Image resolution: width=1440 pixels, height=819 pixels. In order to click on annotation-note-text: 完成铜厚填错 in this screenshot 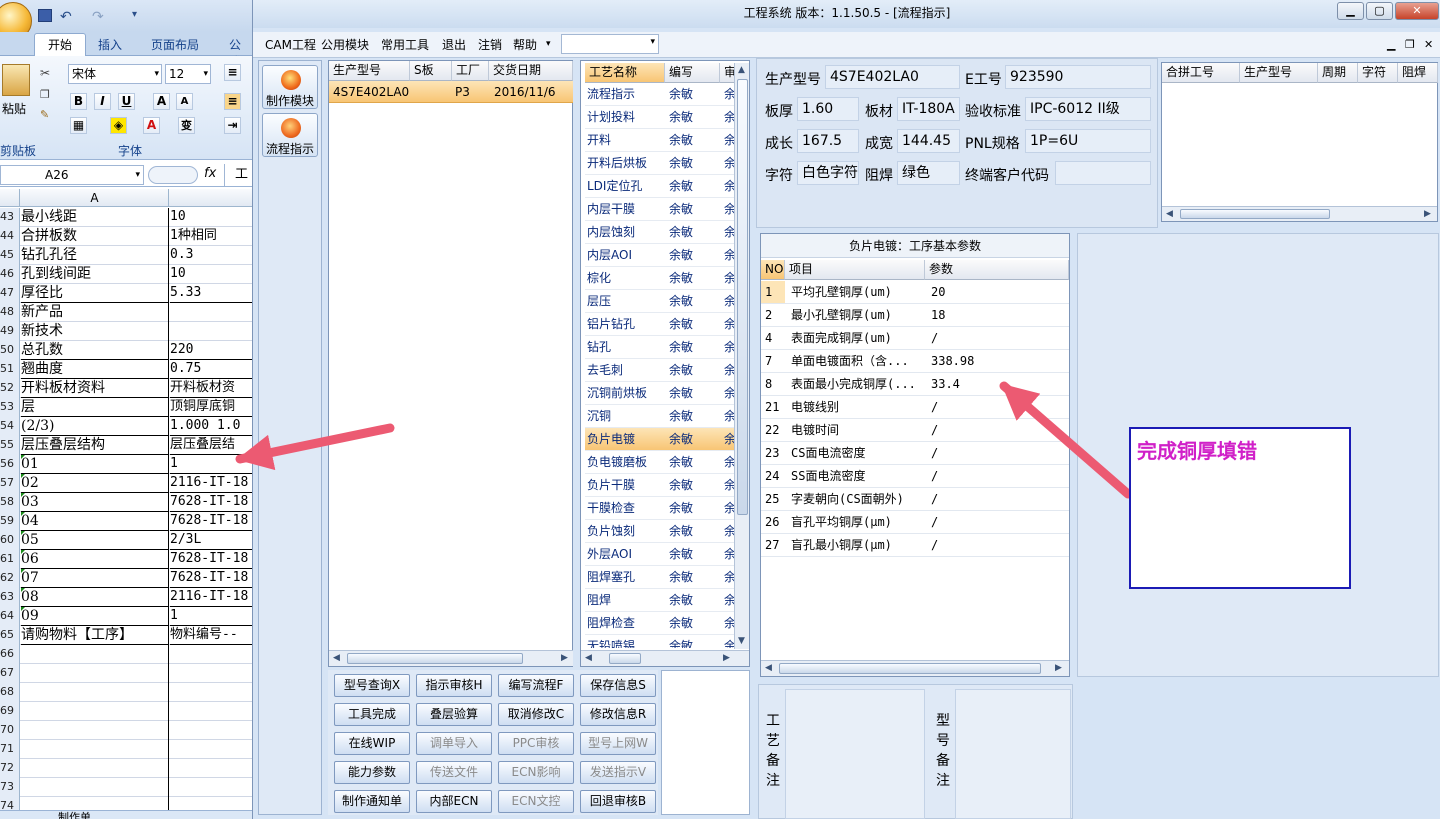, I will do `click(1197, 451)`.